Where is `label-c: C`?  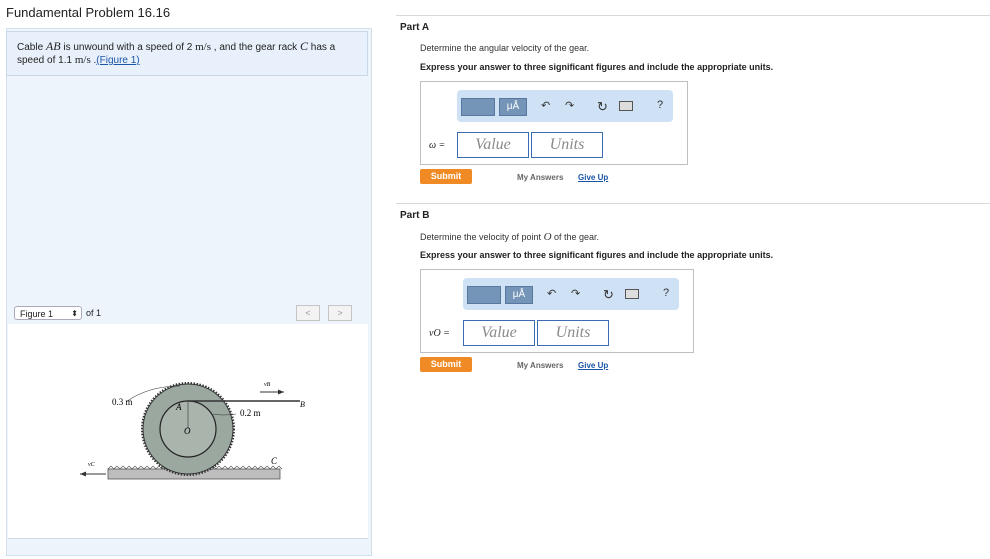 label-c: C is located at coordinates (274, 461).